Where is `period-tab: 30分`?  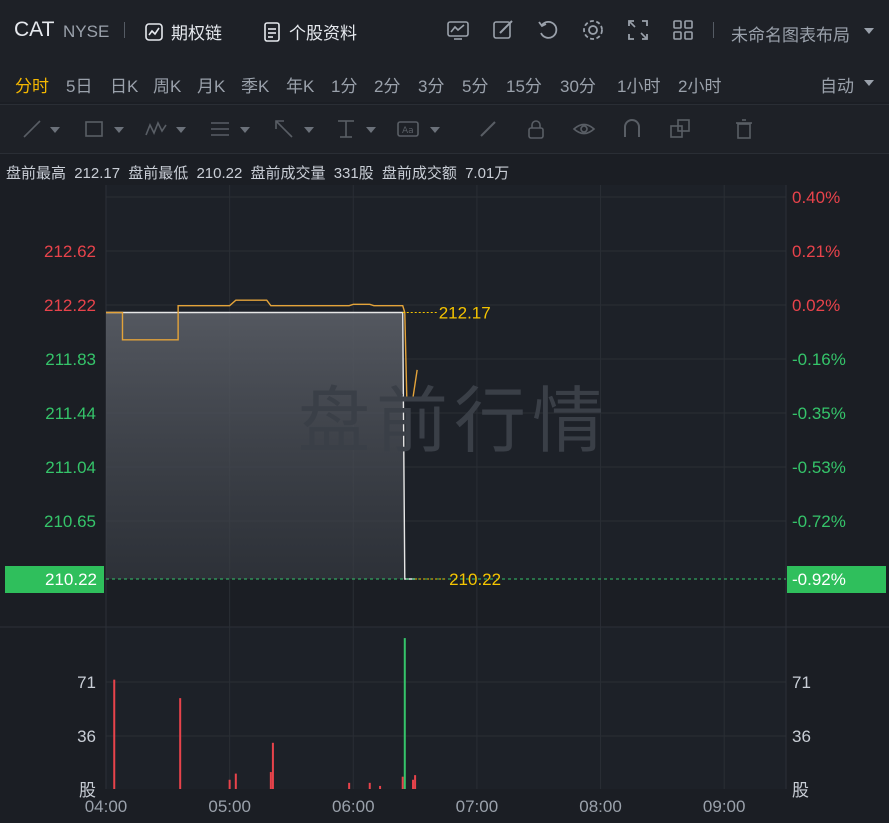 period-tab: 30分 is located at coordinates (578, 84).